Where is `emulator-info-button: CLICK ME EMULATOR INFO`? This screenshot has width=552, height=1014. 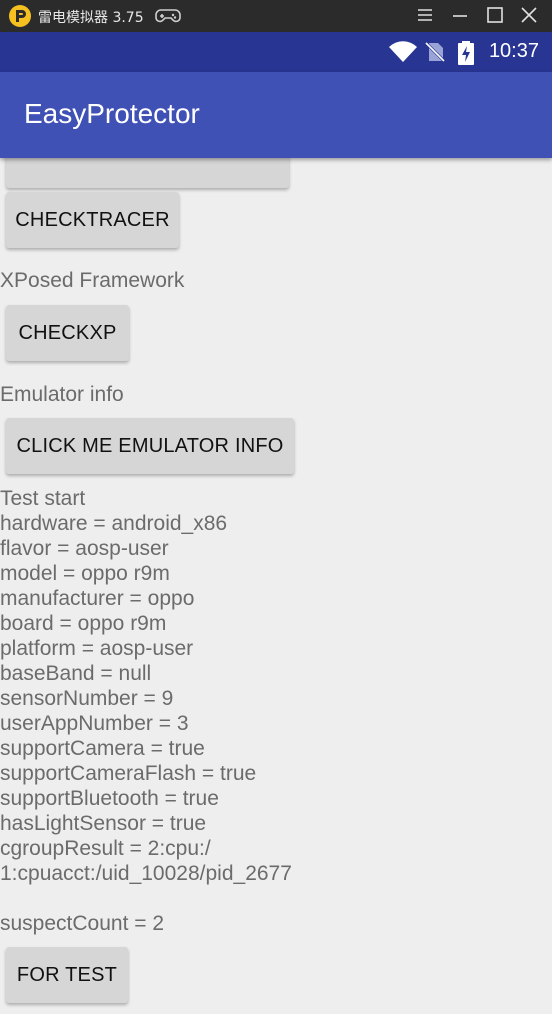 emulator-info-button: CLICK ME EMULATOR INFO is located at coordinates (150, 446).